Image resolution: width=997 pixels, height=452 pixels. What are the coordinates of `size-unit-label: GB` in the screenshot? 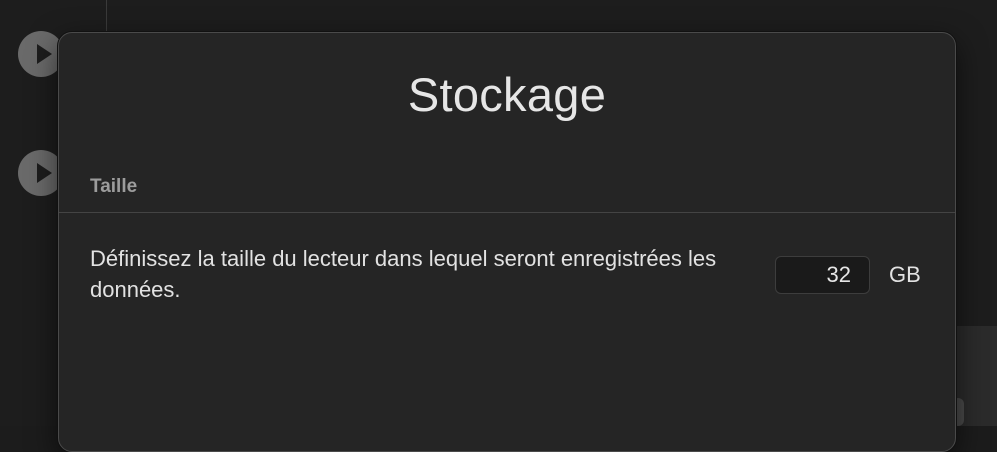 It's located at (905, 274).